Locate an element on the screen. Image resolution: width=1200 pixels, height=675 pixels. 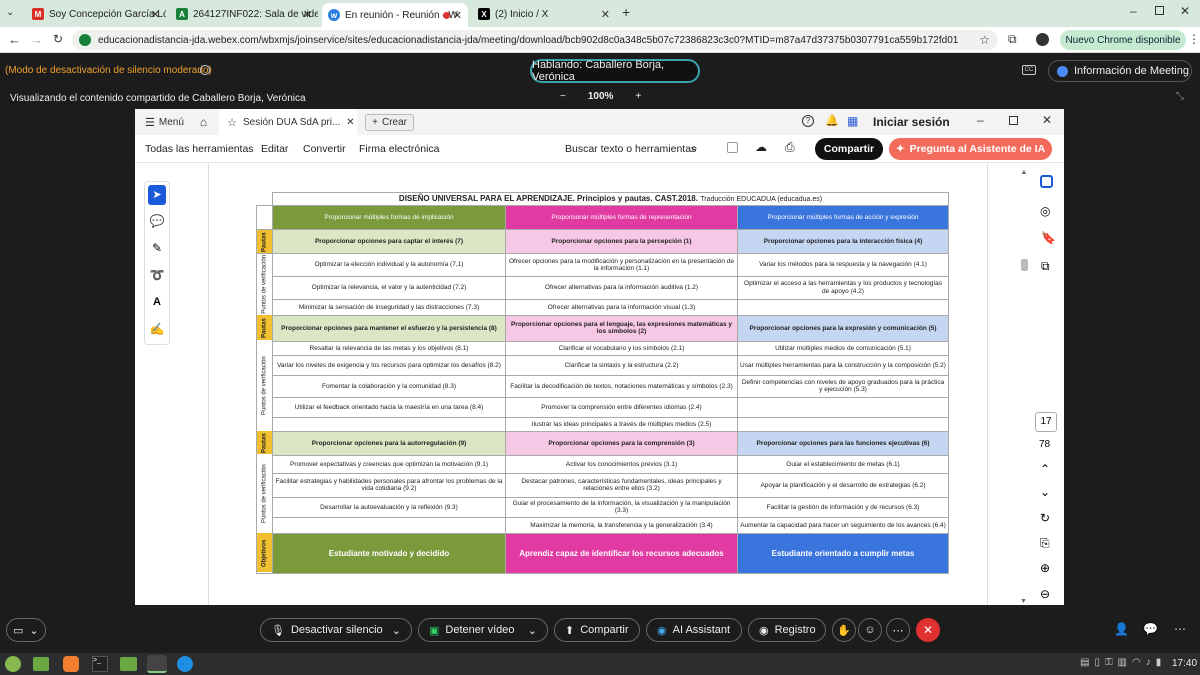
scroll-down-icon: ▼ is located at coordinates (1023, 601).